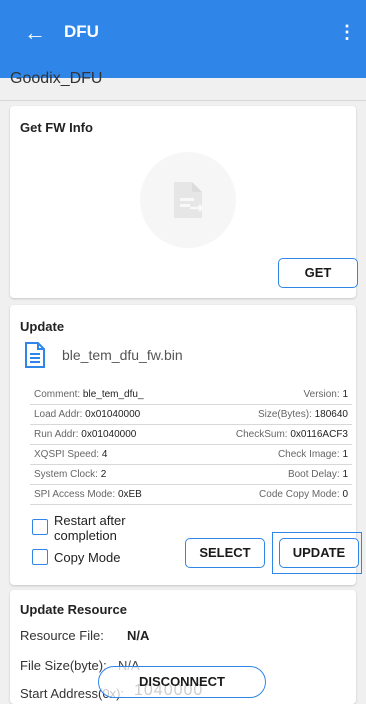 Image resolution: width=366 pixels, height=704 pixels. Describe the element at coordinates (138, 635) in the screenshot. I see `resource-file-value: N/A` at that location.